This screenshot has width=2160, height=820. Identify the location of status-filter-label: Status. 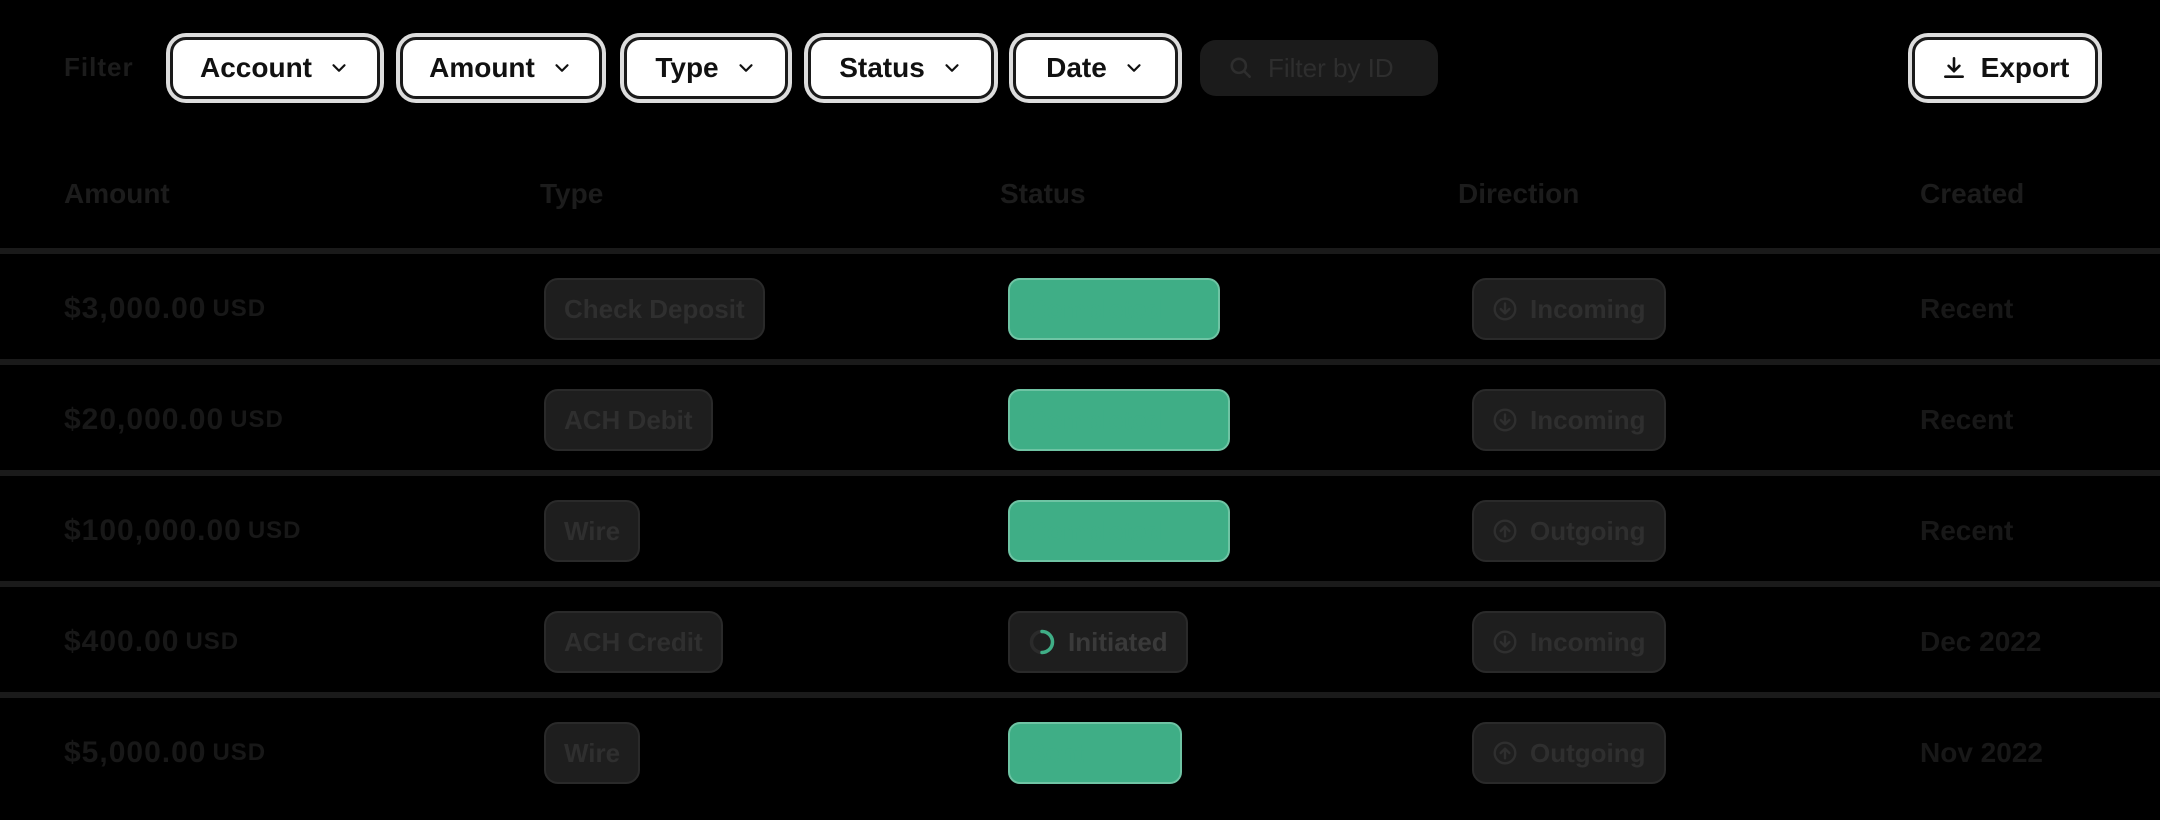
(882, 67).